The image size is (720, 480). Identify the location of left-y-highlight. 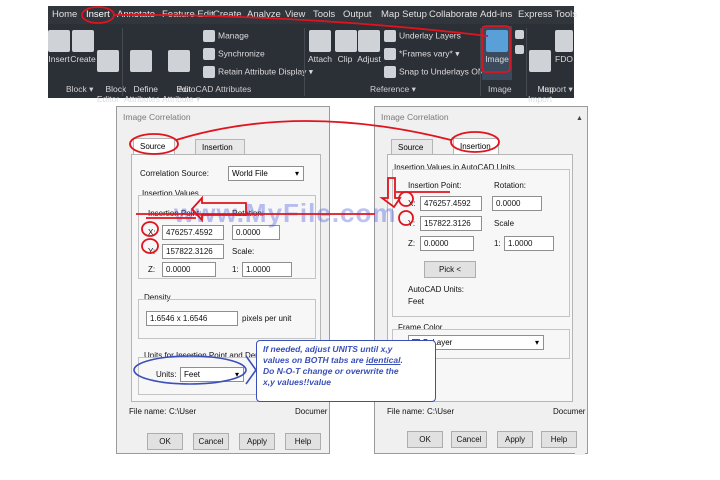
(150, 246).